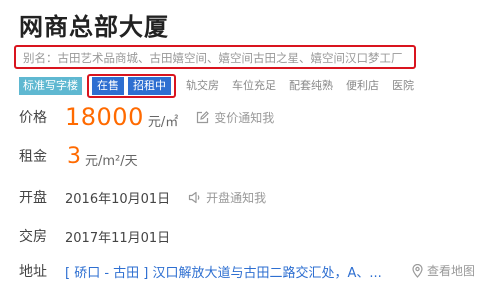  Describe the element at coordinates (149, 86) in the screenshot. I see `tag-for-rent: 招租中` at that location.